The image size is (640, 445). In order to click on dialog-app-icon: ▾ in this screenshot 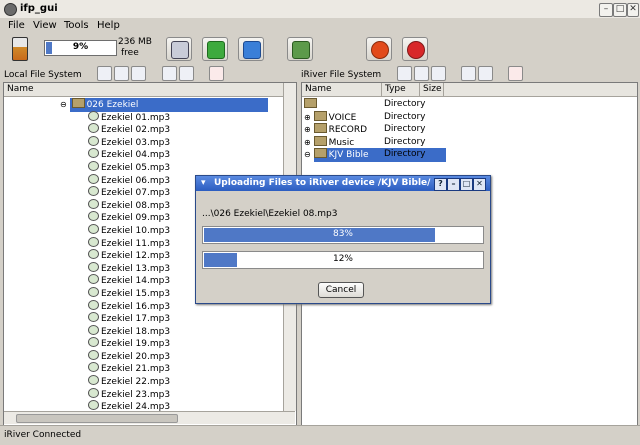, I will do `click(203, 183)`.